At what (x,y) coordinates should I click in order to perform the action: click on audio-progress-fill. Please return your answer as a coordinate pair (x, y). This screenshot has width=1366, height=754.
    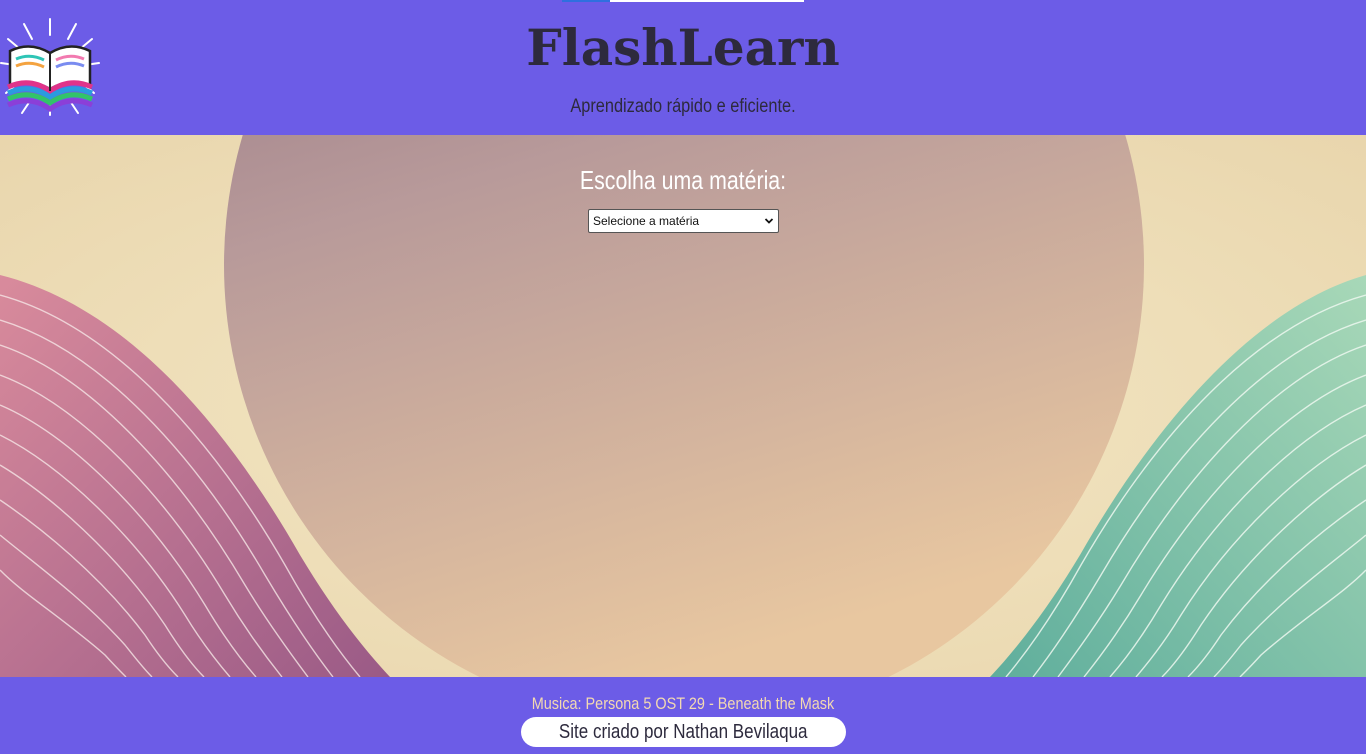
    Looking at the image, I should click on (586, 1).